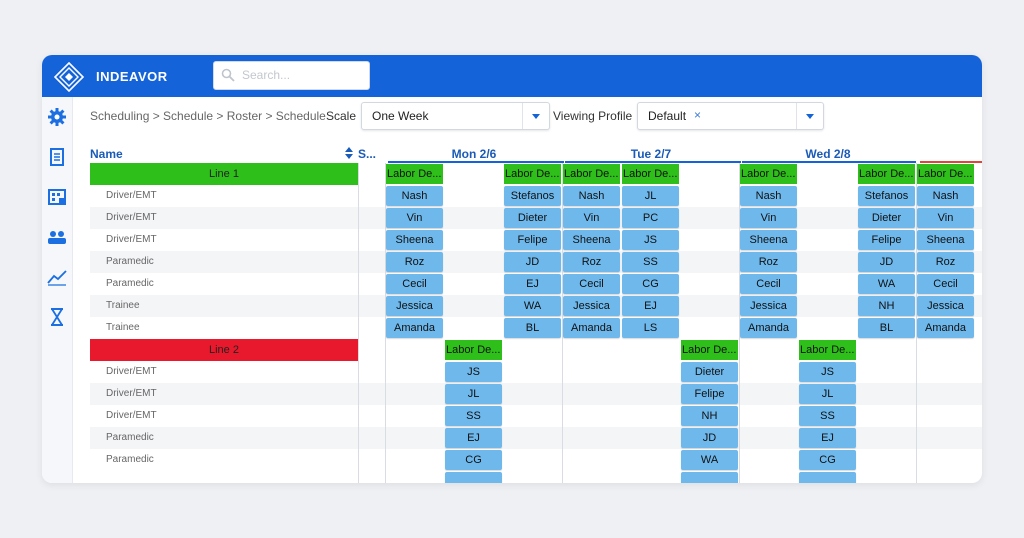 The image size is (1024, 538). What do you see at coordinates (349, 153) in the screenshot?
I see `sort-icon` at bounding box center [349, 153].